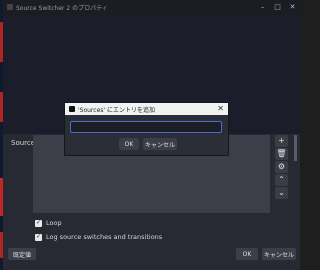  I want to click on defaults-button: 既定値, so click(22, 254).